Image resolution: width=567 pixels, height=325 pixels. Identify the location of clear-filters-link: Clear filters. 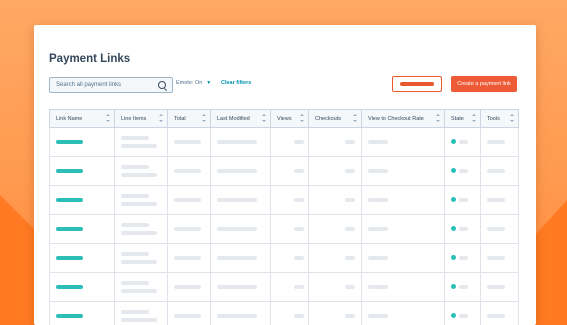
(236, 83).